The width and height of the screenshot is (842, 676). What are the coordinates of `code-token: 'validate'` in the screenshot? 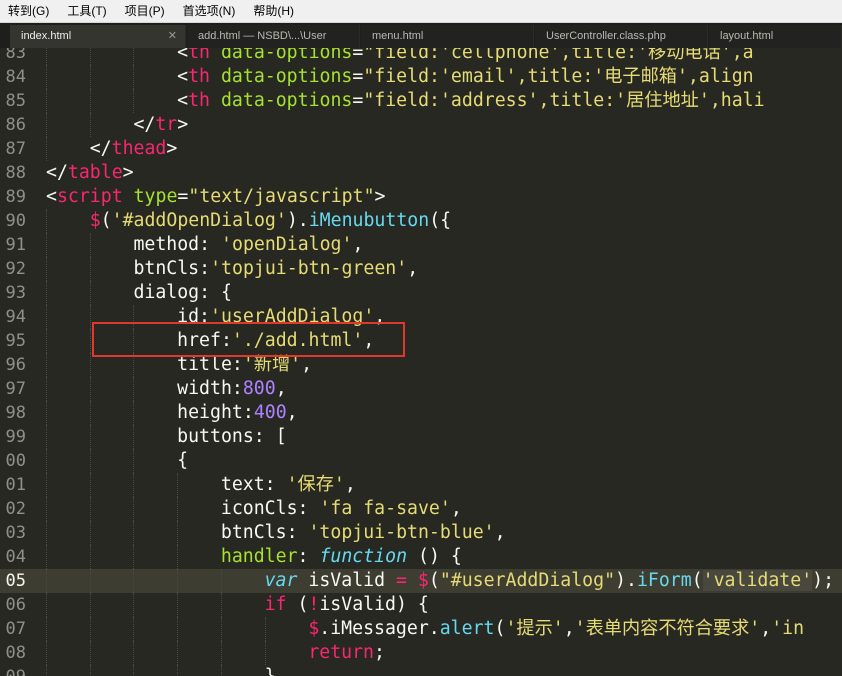 It's located at (757, 580).